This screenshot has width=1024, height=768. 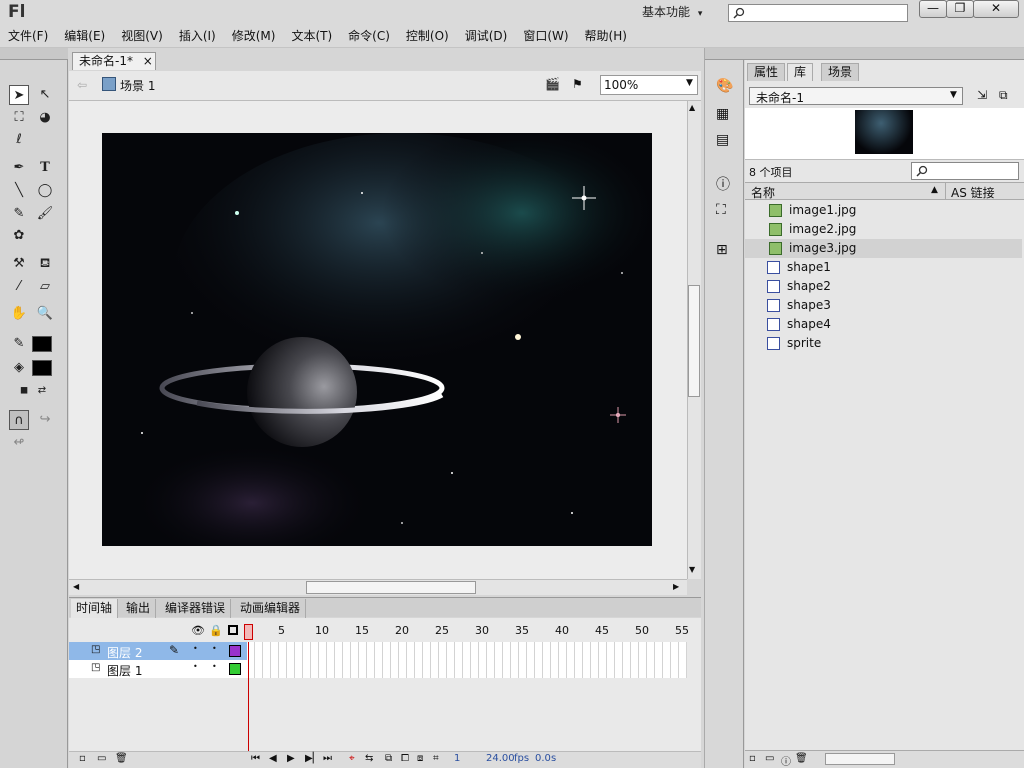 I want to click on zoom-tool-icon: 🔍, so click(x=45, y=314).